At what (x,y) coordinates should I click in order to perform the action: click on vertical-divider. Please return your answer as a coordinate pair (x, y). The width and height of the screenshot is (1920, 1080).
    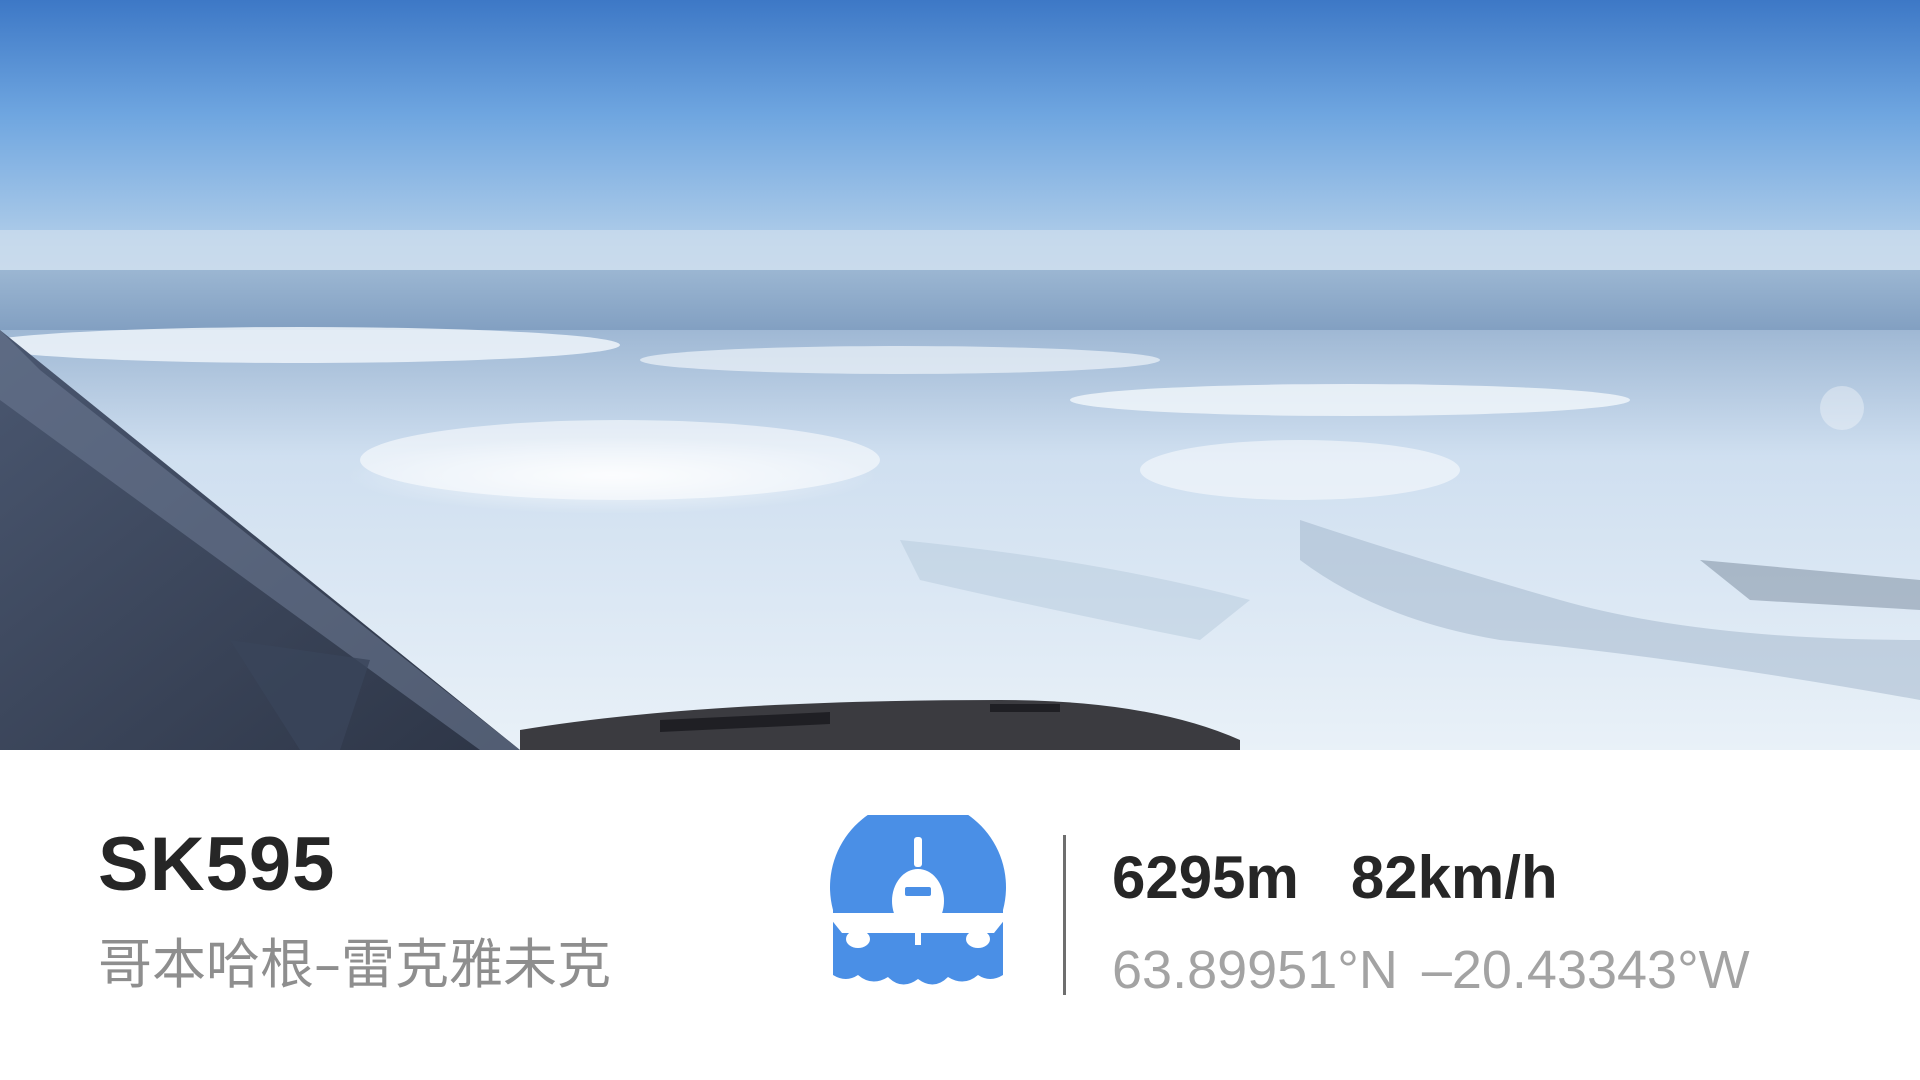
    Looking at the image, I should click on (1064, 915).